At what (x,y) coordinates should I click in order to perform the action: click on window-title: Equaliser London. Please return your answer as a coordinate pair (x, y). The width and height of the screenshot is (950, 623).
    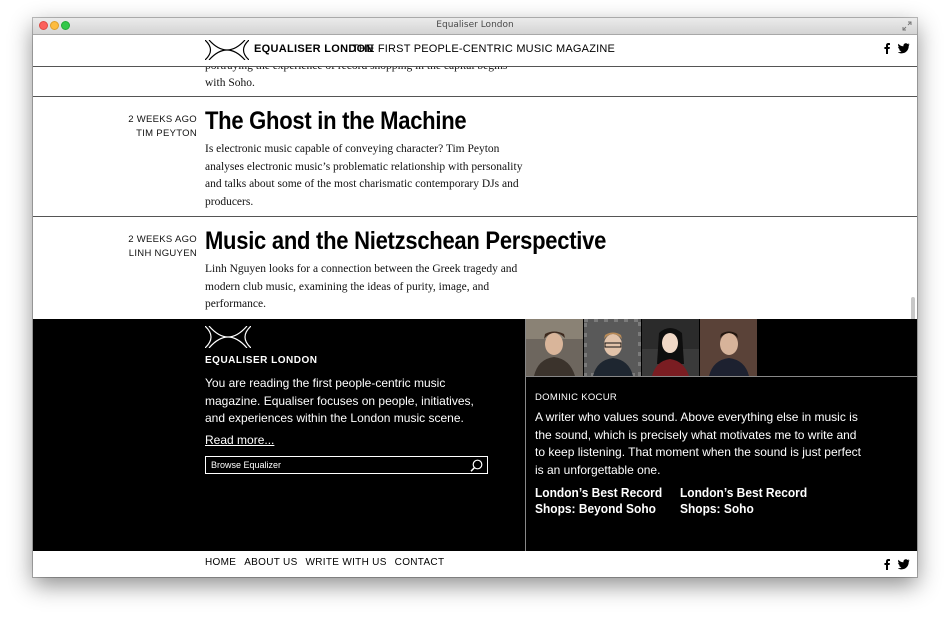
    Looking at the image, I should click on (475, 25).